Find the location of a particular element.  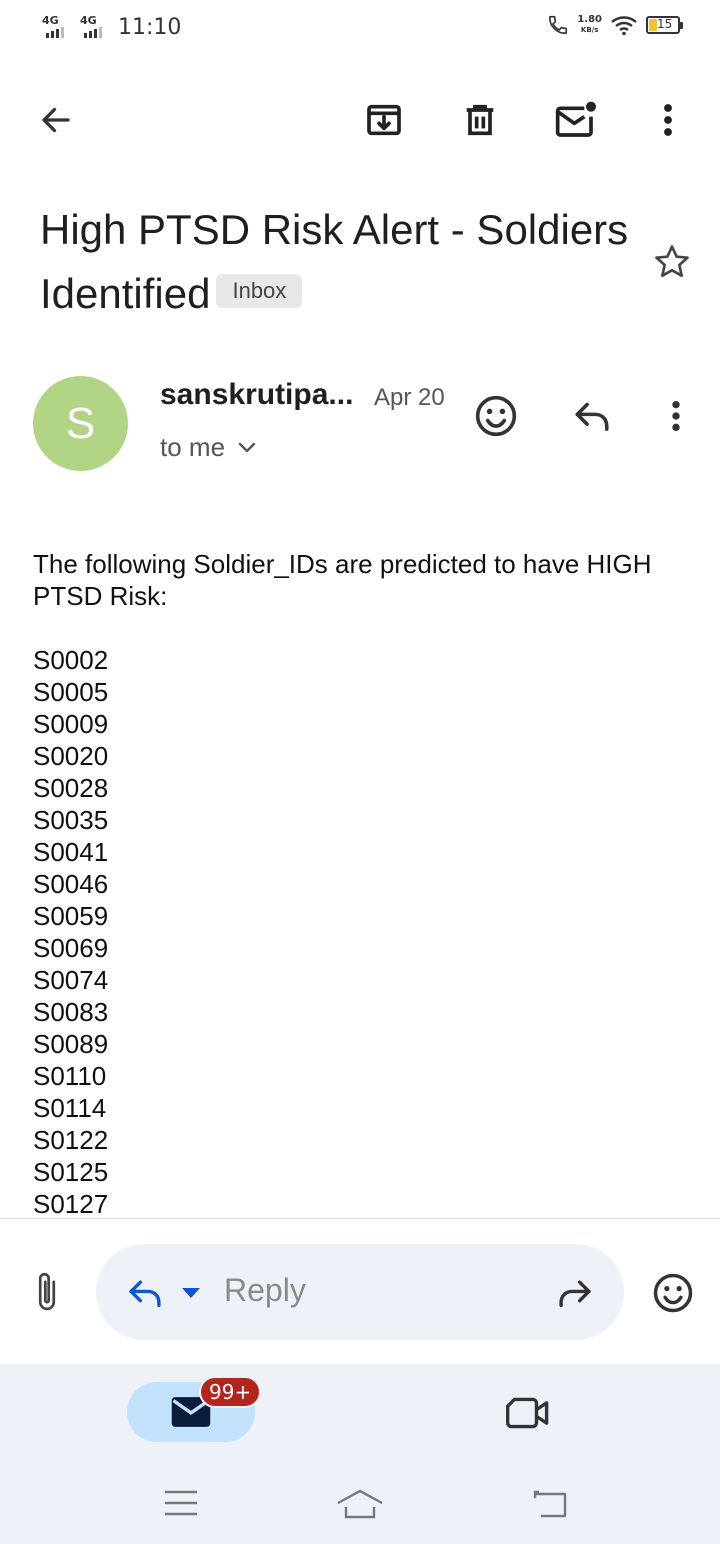

soldier-id-item: S0005 is located at coordinates (71, 692).